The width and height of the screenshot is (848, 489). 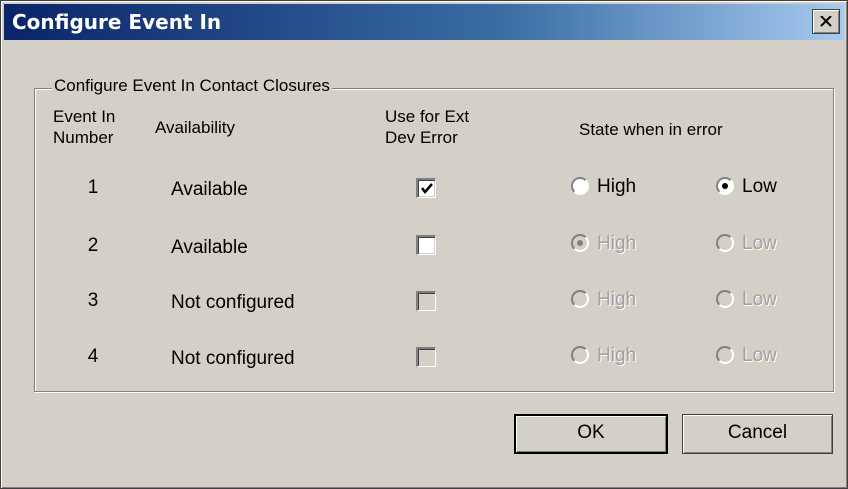 I want to click on row-3-low-label: Low, so click(x=759, y=299).